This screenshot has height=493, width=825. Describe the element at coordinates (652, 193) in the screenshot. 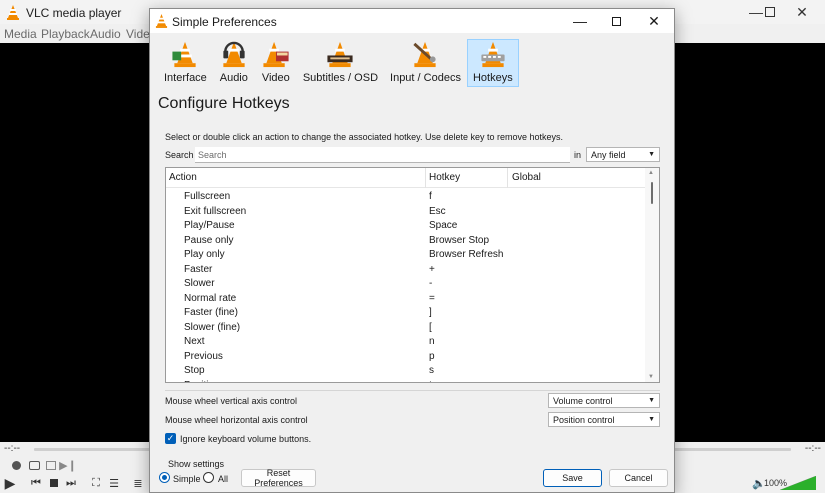

I see `scrollbar-thumb` at that location.